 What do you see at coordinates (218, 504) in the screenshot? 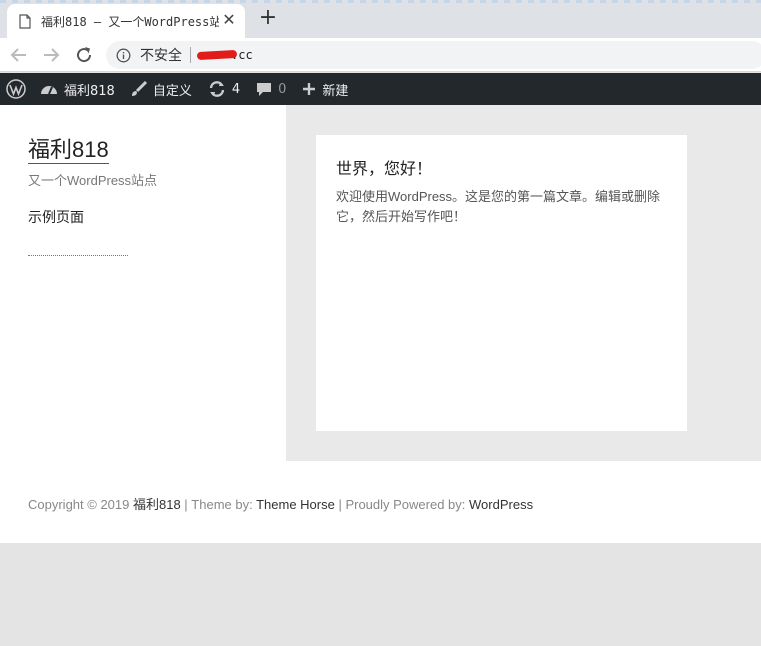
I see `footer-theme-by: | Theme by:` at bounding box center [218, 504].